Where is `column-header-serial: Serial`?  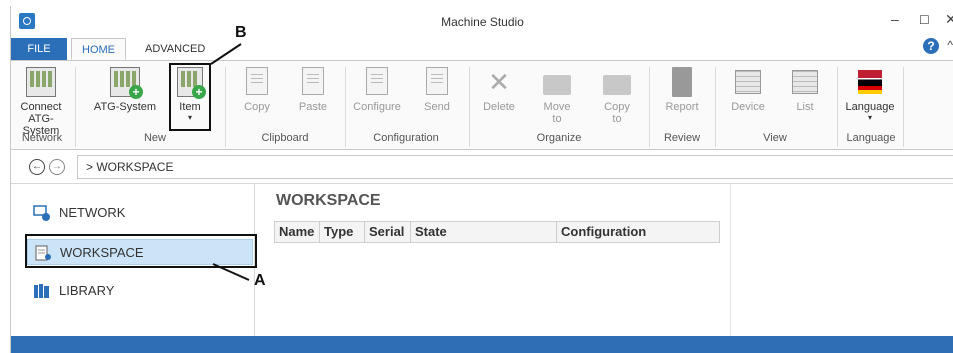
column-header-serial: Serial is located at coordinates (388, 232).